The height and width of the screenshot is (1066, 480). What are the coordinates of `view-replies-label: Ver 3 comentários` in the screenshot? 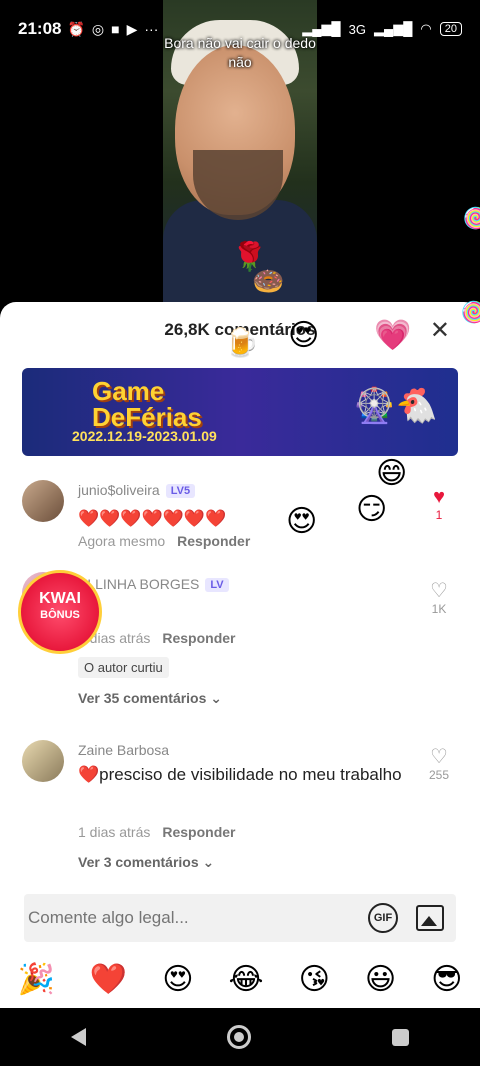 It's located at (138, 862).